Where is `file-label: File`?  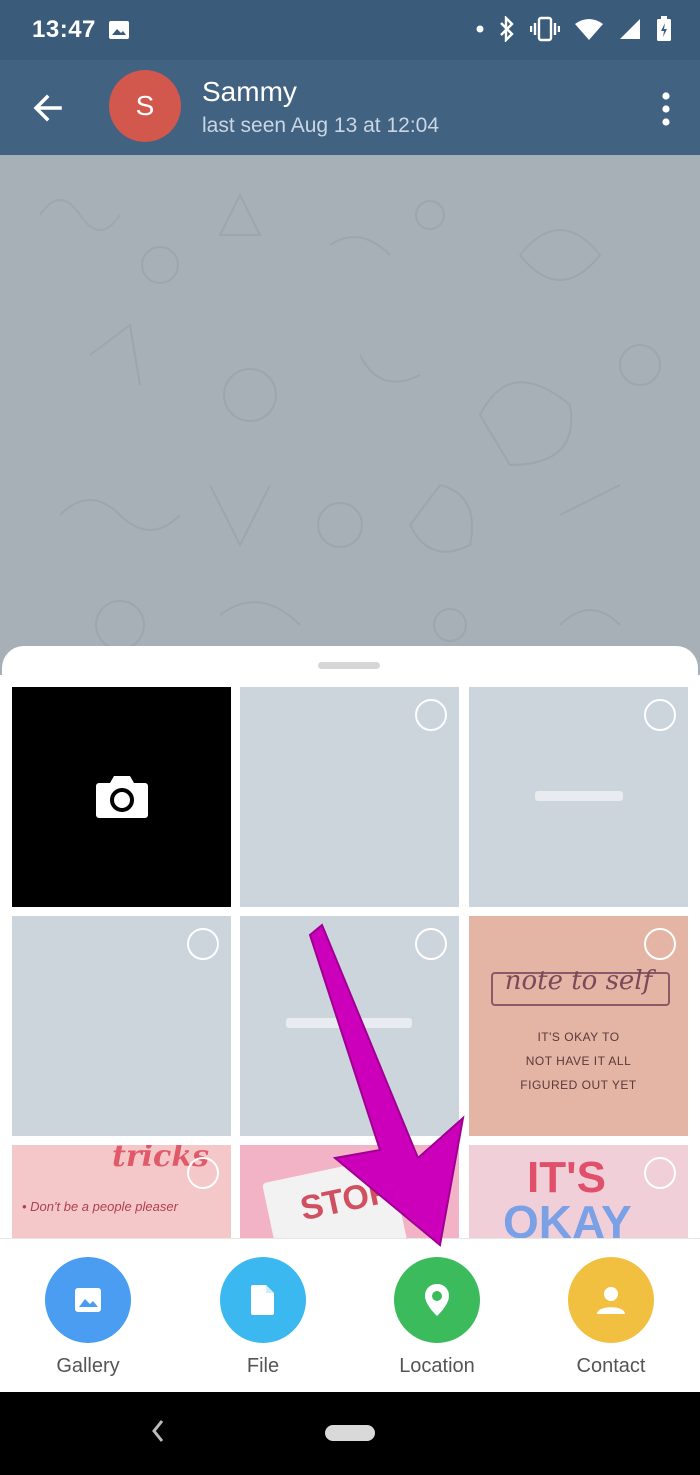 file-label: File is located at coordinates (263, 1366).